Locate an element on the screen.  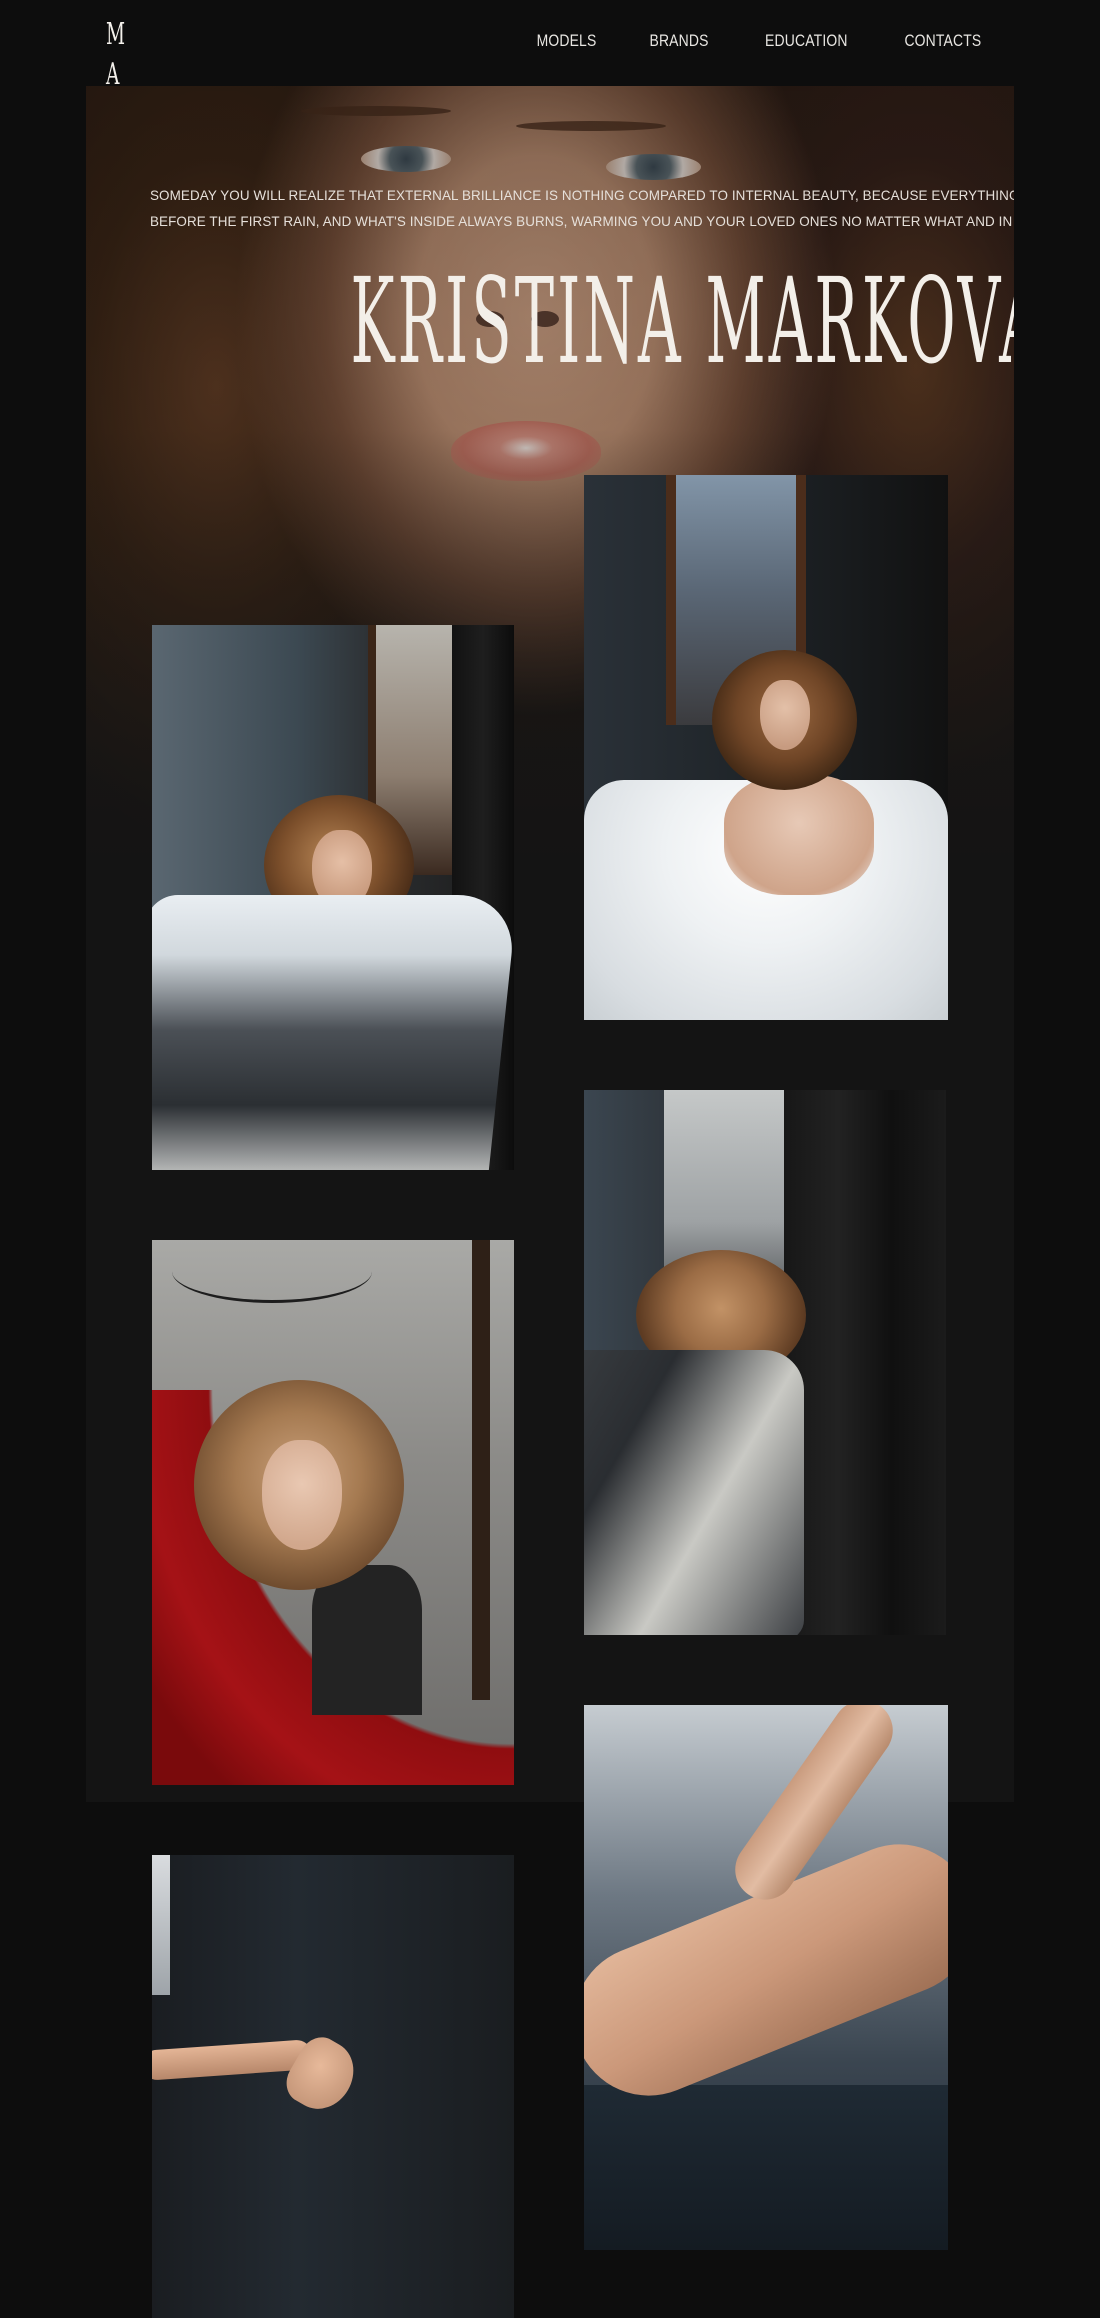
nav-contacts: CONTACTS is located at coordinates (943, 41).